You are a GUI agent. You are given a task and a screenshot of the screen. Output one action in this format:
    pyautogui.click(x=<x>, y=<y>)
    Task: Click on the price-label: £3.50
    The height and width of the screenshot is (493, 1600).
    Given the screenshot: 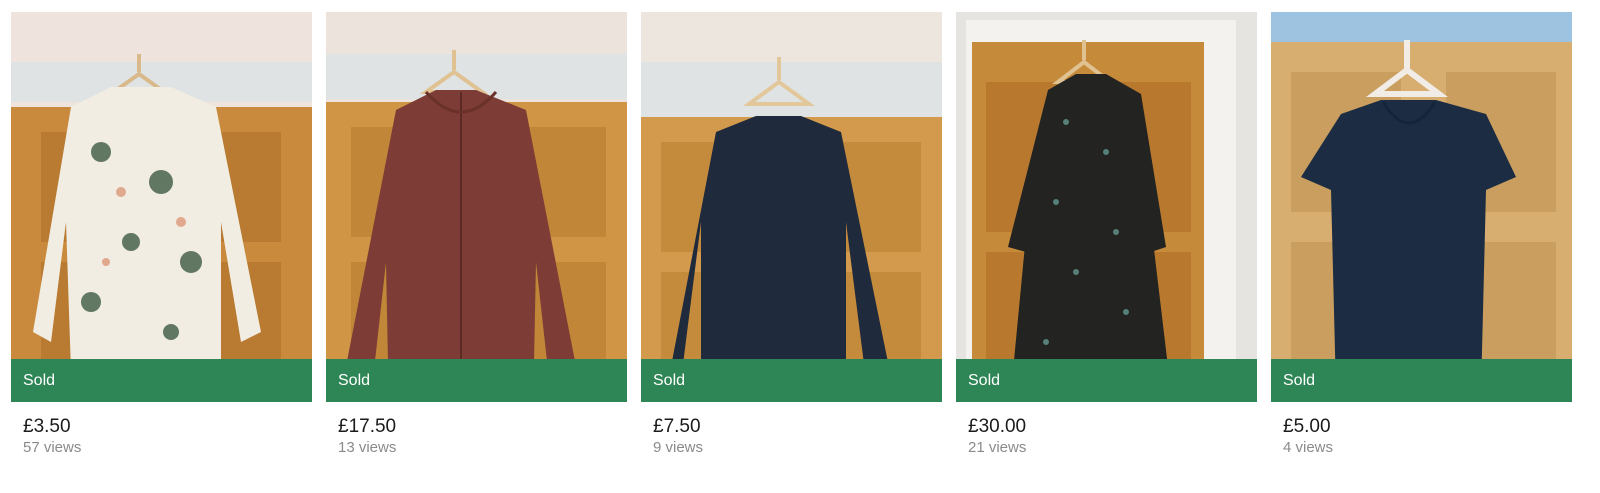 What is the action you would take?
    pyautogui.click(x=47, y=426)
    